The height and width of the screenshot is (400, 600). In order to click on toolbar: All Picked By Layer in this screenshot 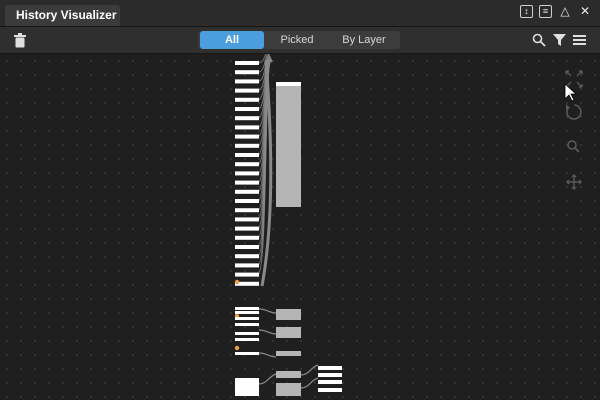, I will do `click(300, 40)`.